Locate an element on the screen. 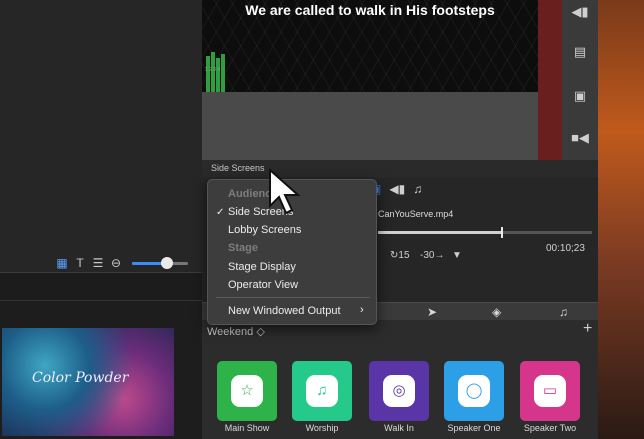 The width and height of the screenshot is (644, 439). menu-separator is located at coordinates (293, 297).